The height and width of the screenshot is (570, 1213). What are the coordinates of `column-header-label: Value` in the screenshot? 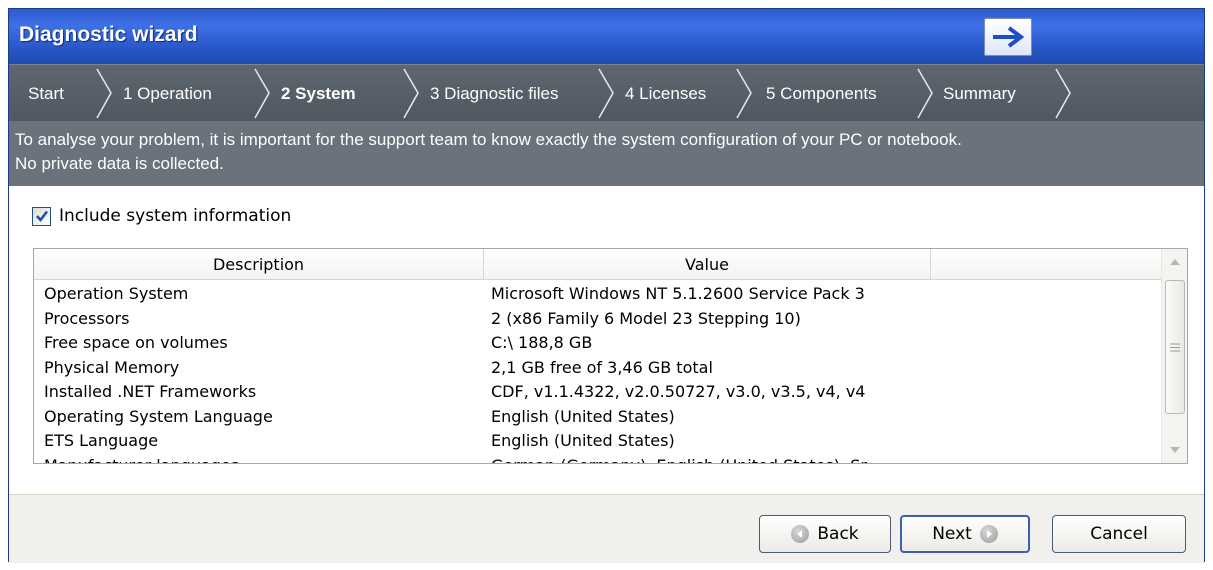 It's located at (707, 264).